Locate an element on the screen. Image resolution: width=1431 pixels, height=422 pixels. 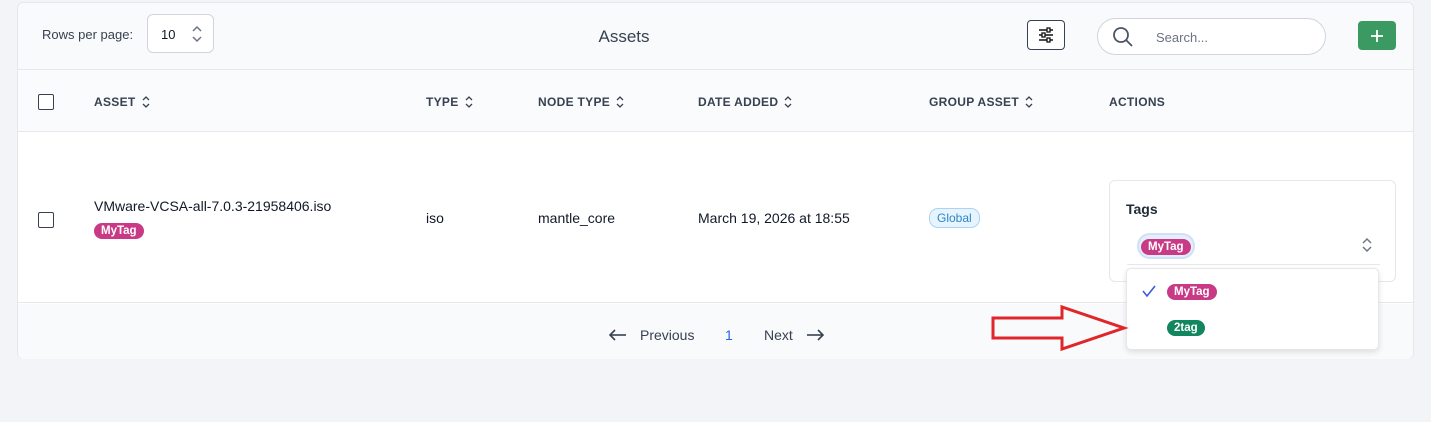
asset-node-type: mantle_core is located at coordinates (577, 218).